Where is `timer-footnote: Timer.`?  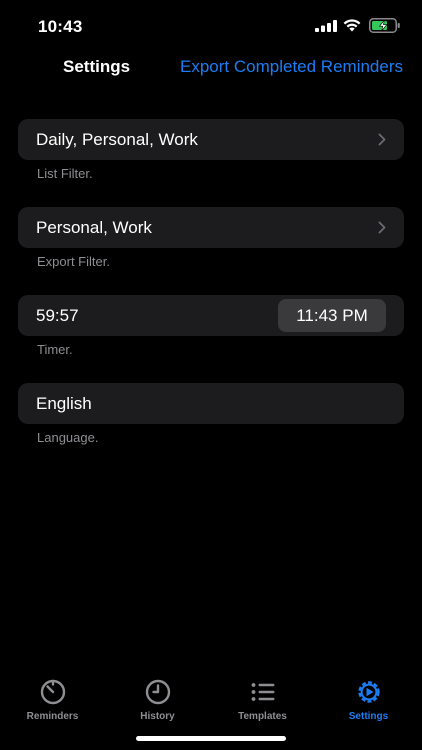 timer-footnote: Timer. is located at coordinates (55, 349).